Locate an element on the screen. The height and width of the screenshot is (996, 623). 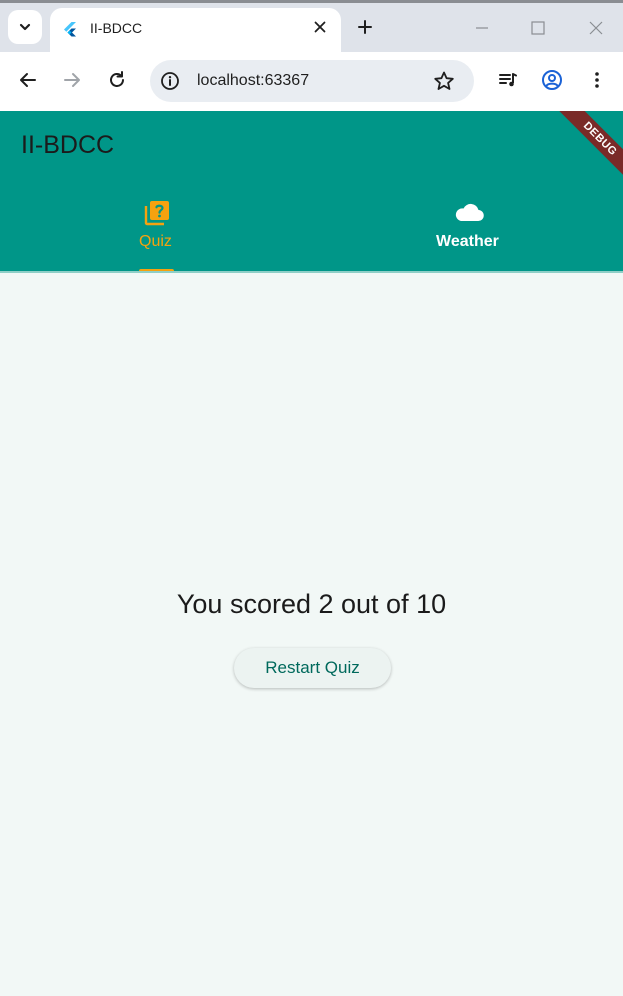
tab-search-button is located at coordinates (25, 27).